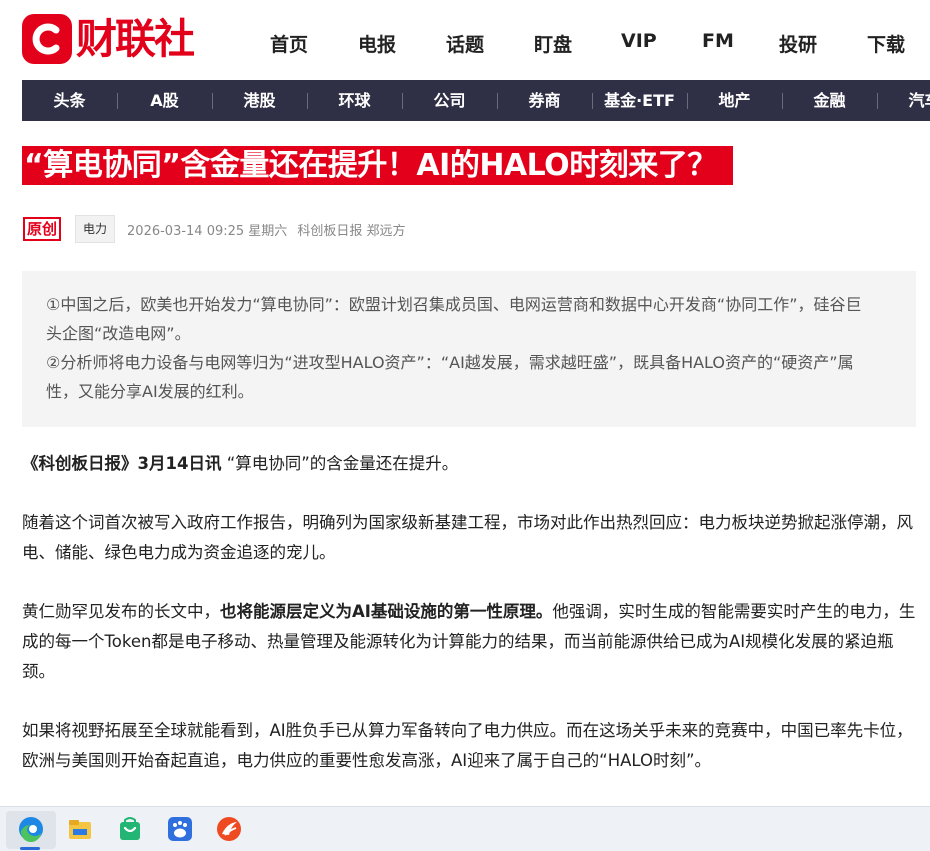  I want to click on nav-fm: FM, so click(718, 41).